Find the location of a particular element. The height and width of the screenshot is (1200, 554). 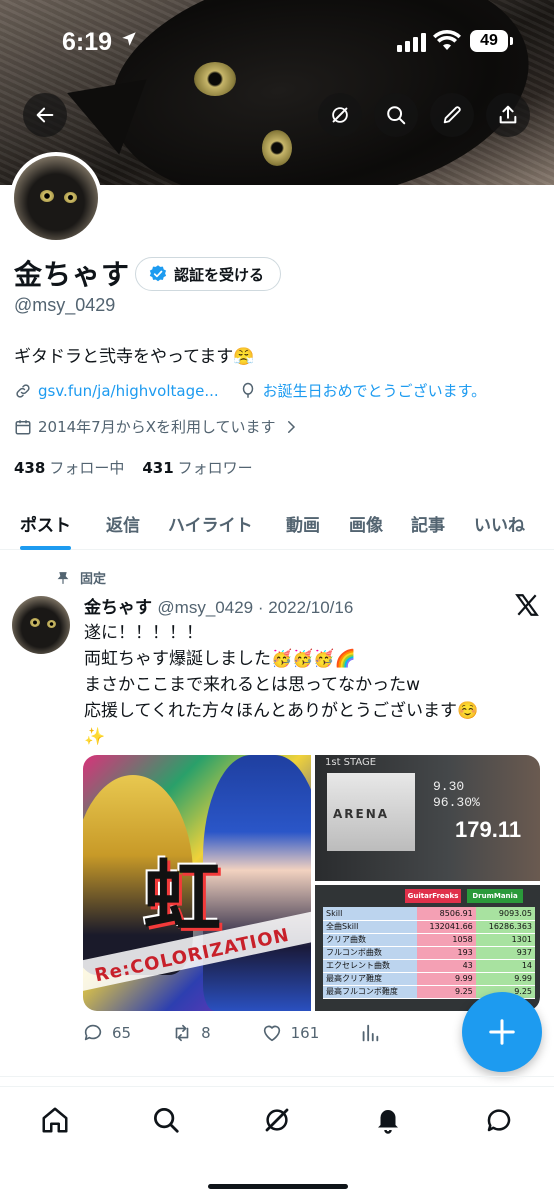

profile-handle: @msy_0429 is located at coordinates (65, 305).